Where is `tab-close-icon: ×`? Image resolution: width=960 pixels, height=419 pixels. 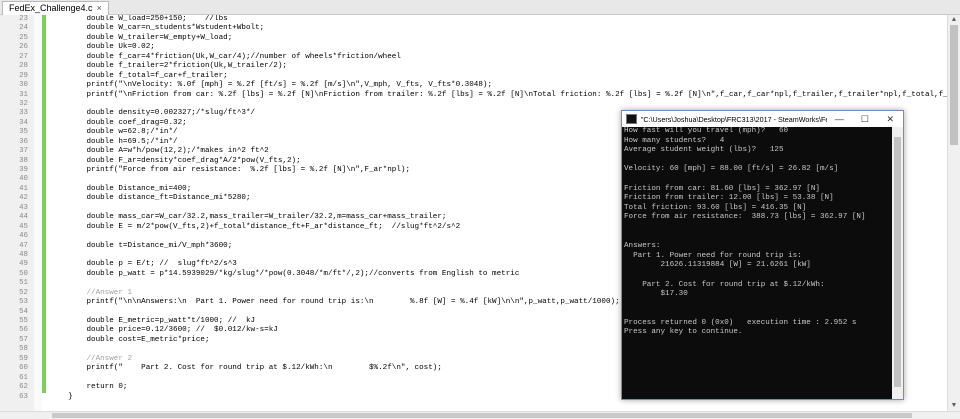
tab-close-icon: × is located at coordinates (99, 8).